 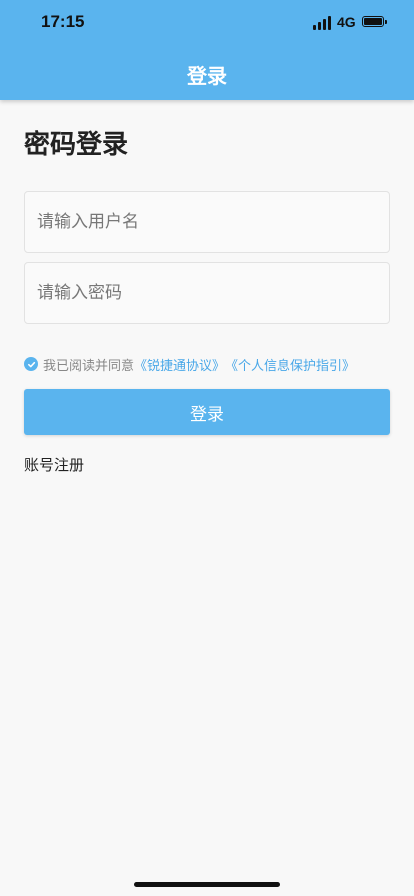 I want to click on login-button: 登录, so click(x=207, y=412).